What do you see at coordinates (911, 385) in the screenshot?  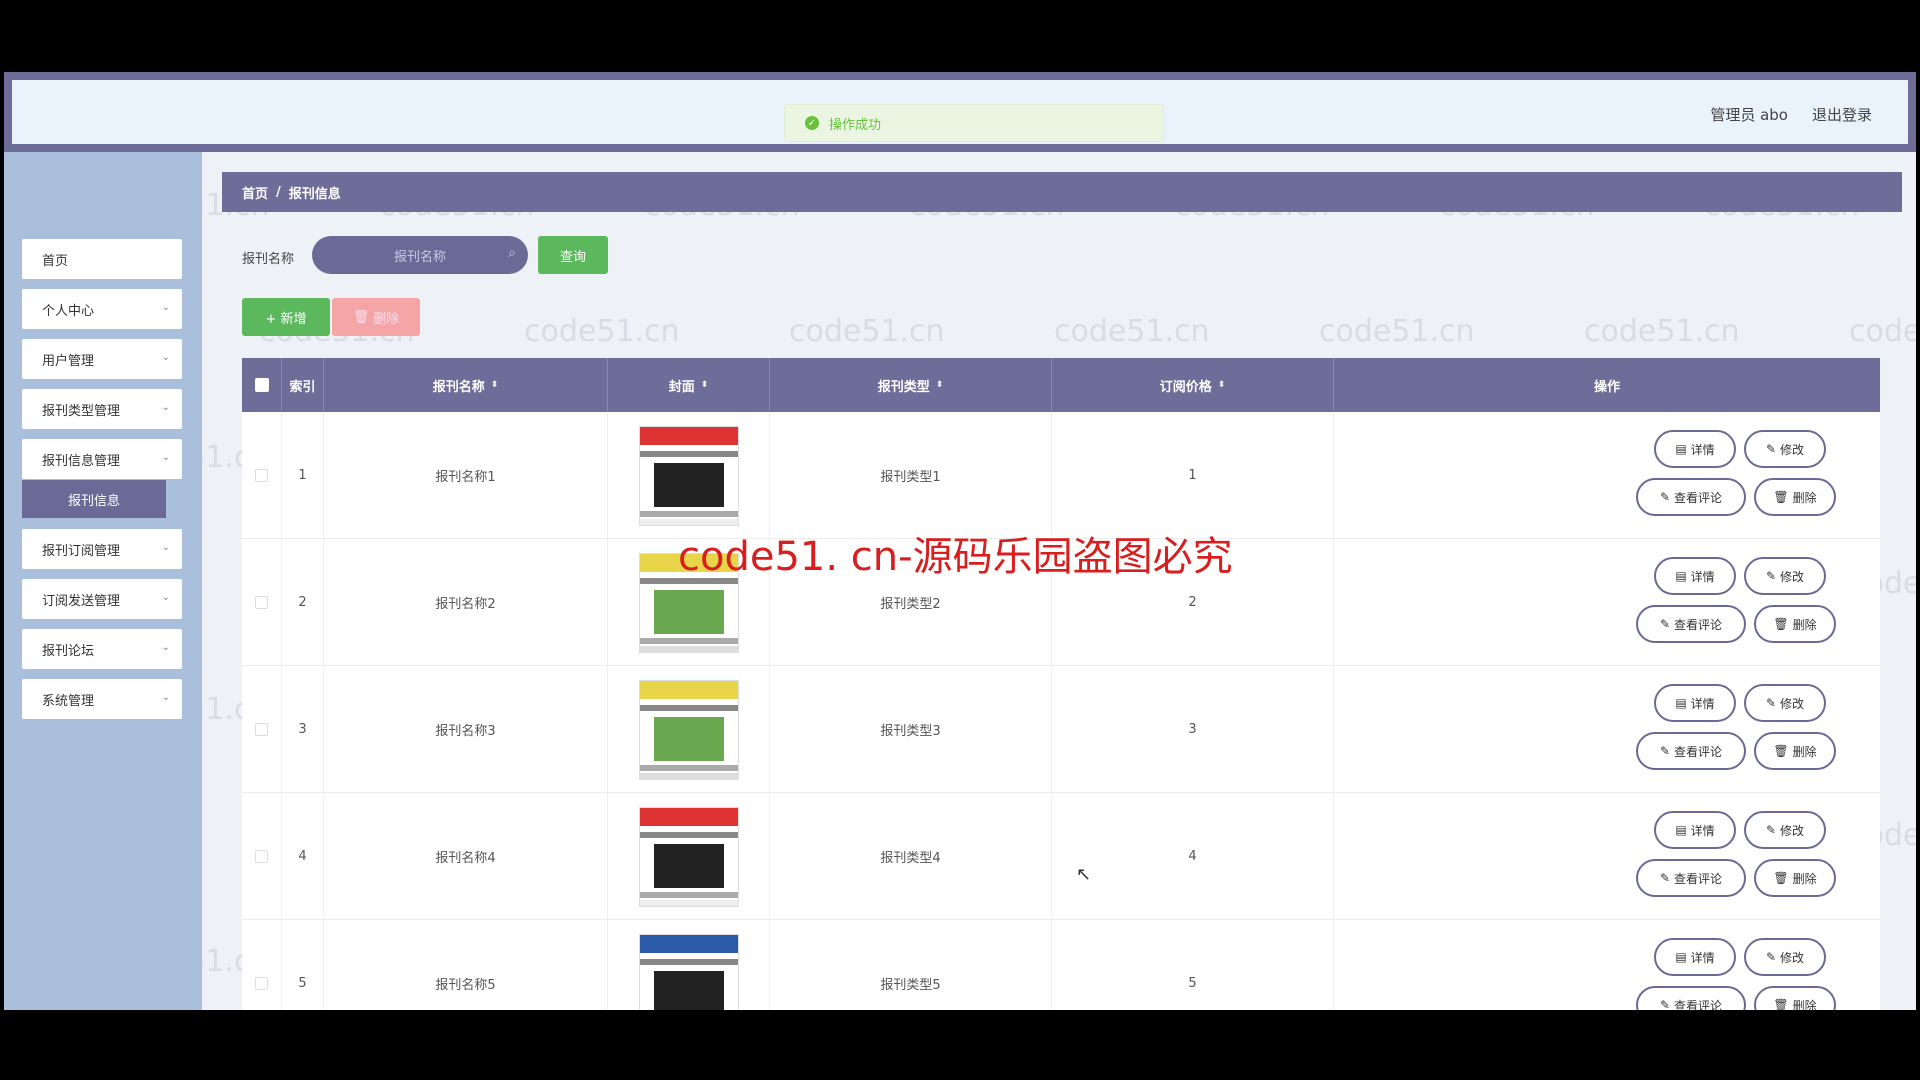 I see `col-type: 报刊类型 ⬍` at bounding box center [911, 385].